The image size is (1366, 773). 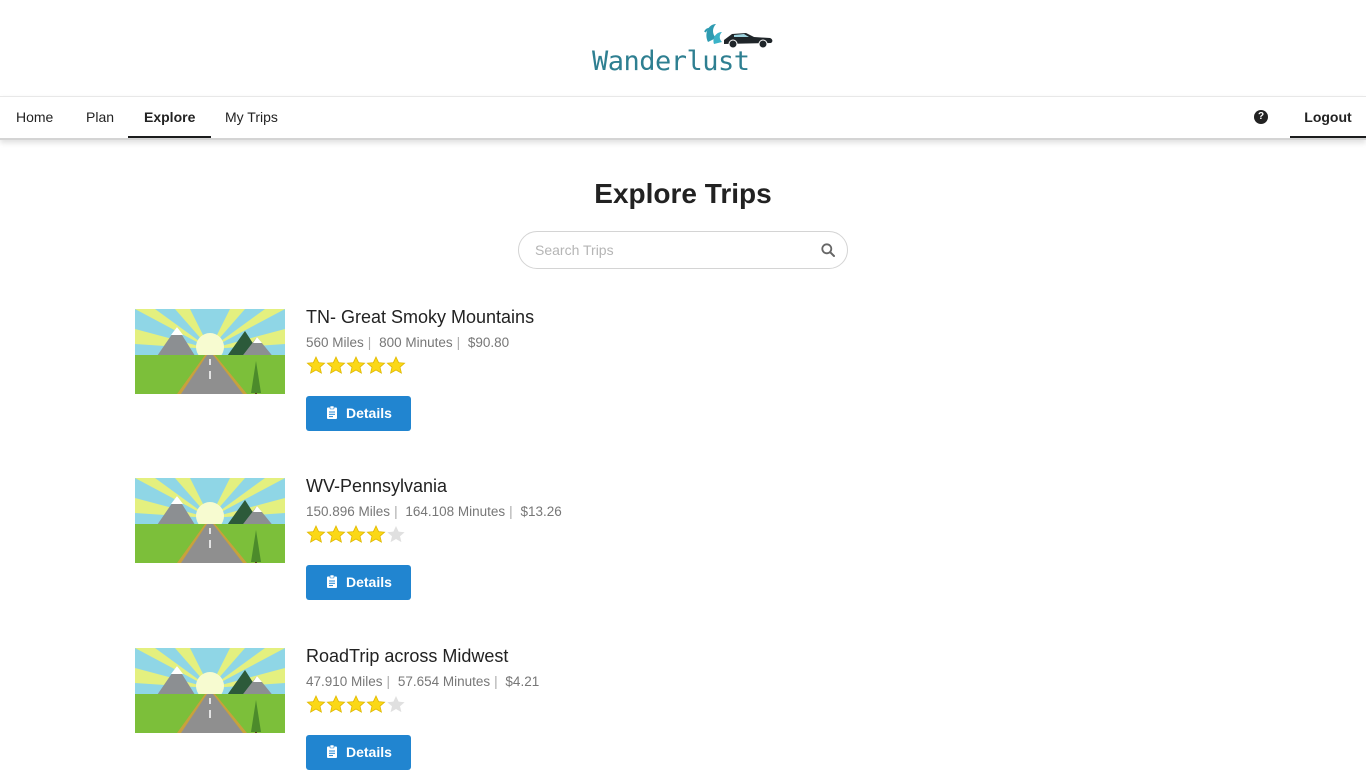 What do you see at coordinates (251, 117) in the screenshot?
I see `nav-my-trips: My Trips` at bounding box center [251, 117].